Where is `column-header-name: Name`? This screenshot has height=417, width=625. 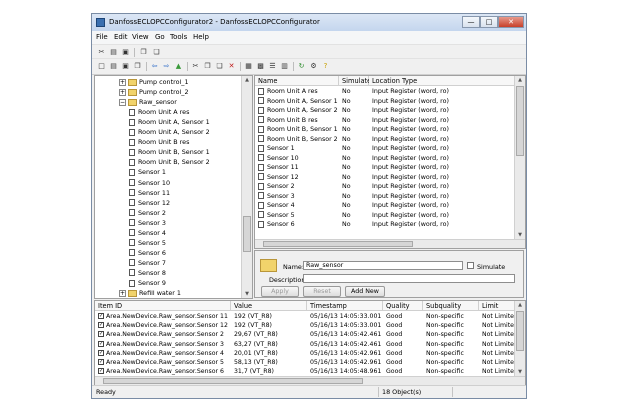
column-header-name: Name is located at coordinates (297, 81).